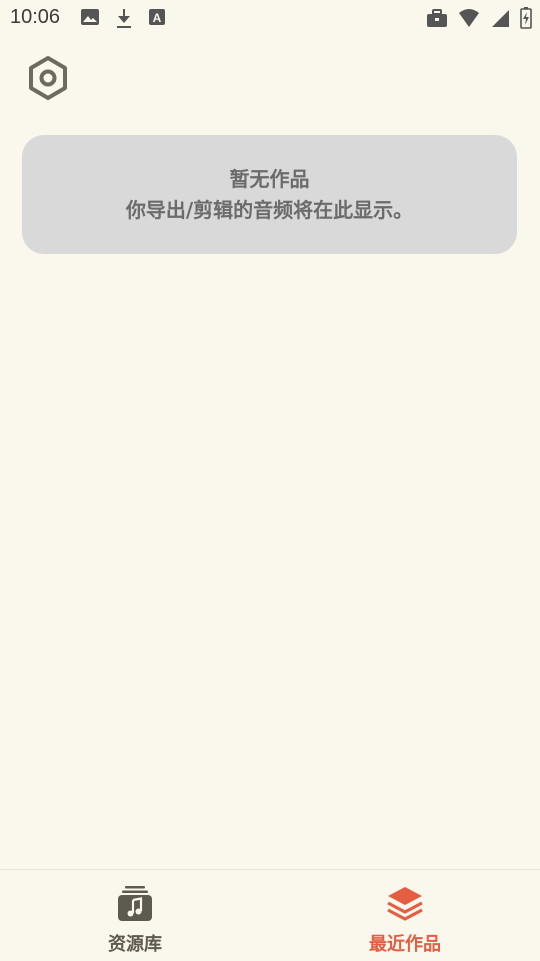  Describe the element at coordinates (270, 19) in the screenshot. I see `status-bar: 10:06 A` at that location.